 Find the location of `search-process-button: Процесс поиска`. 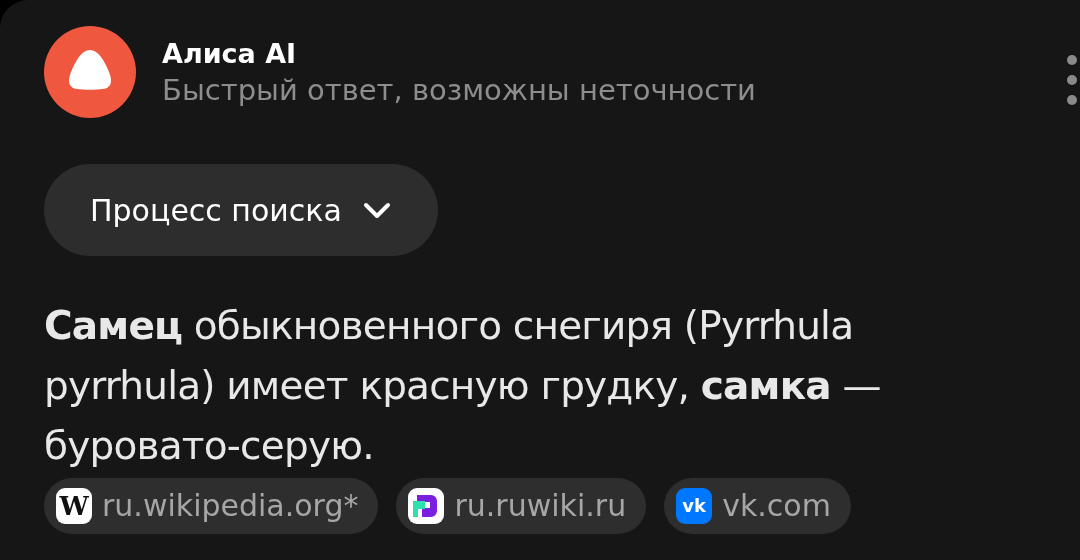

search-process-button: Процесс поиска is located at coordinates (241, 210).